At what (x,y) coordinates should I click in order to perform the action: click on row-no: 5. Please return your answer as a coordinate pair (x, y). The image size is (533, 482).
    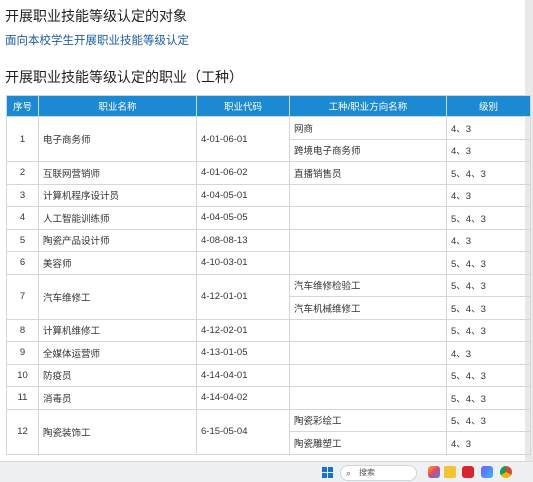
    Looking at the image, I should click on (22, 240).